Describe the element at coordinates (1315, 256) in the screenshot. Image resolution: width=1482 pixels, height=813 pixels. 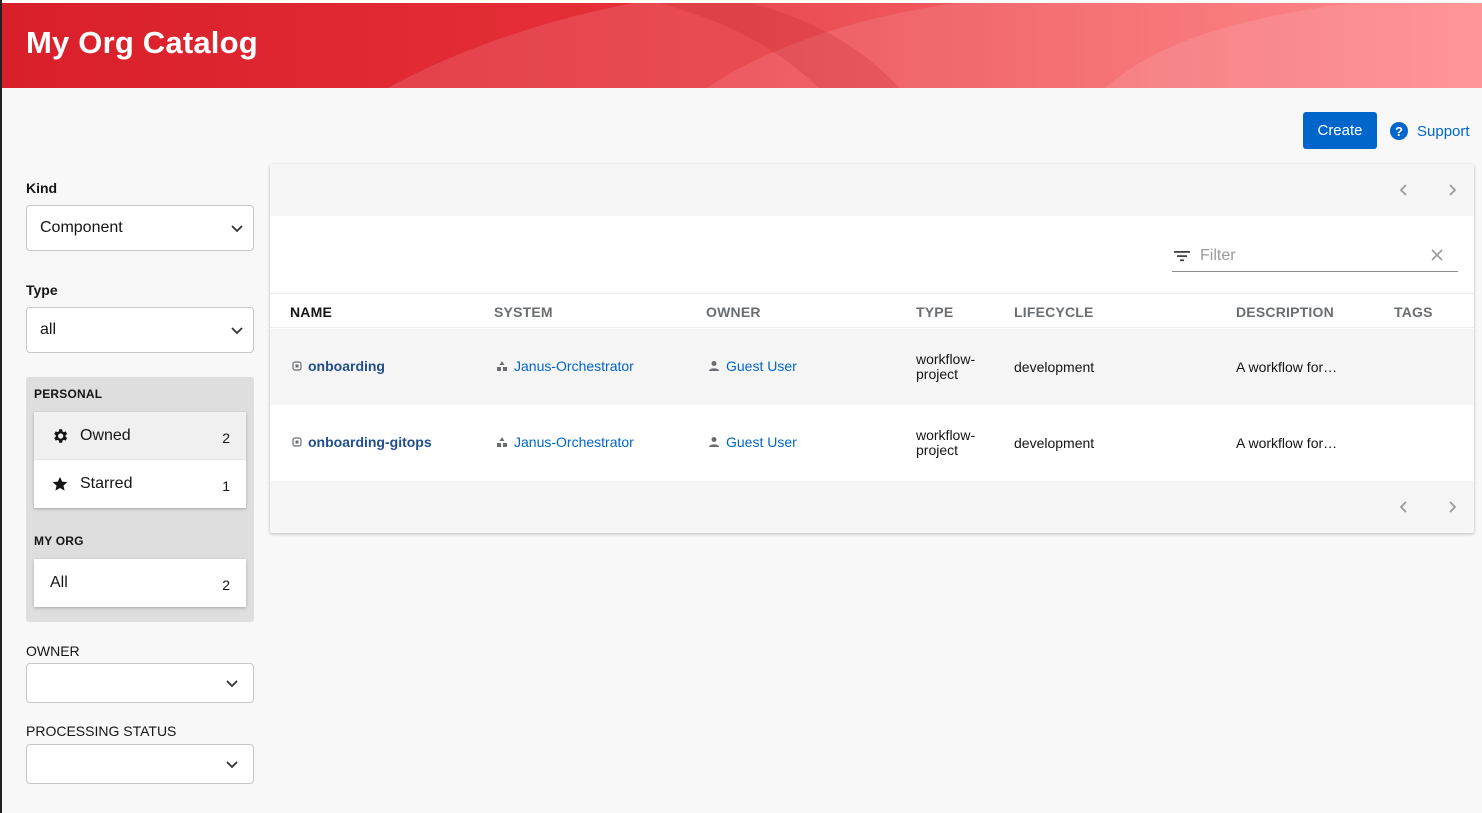
I see `filter-input: Filter` at that location.